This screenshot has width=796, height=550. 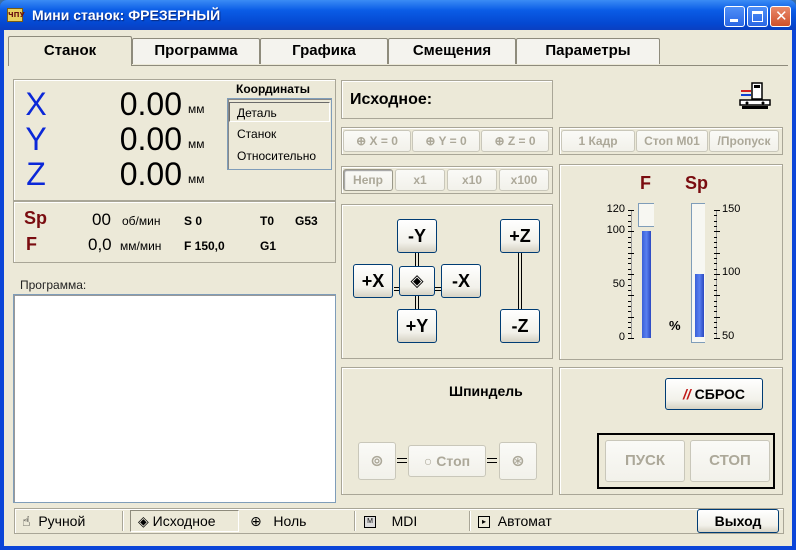 I want to click on g53-label: G53, so click(x=306, y=221).